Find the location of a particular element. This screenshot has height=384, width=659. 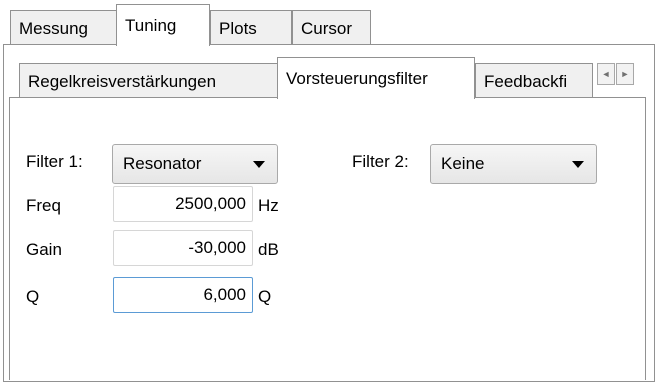

tab-vorsteuerungsfilter: Vorsteuerungsfilter is located at coordinates (376, 78).